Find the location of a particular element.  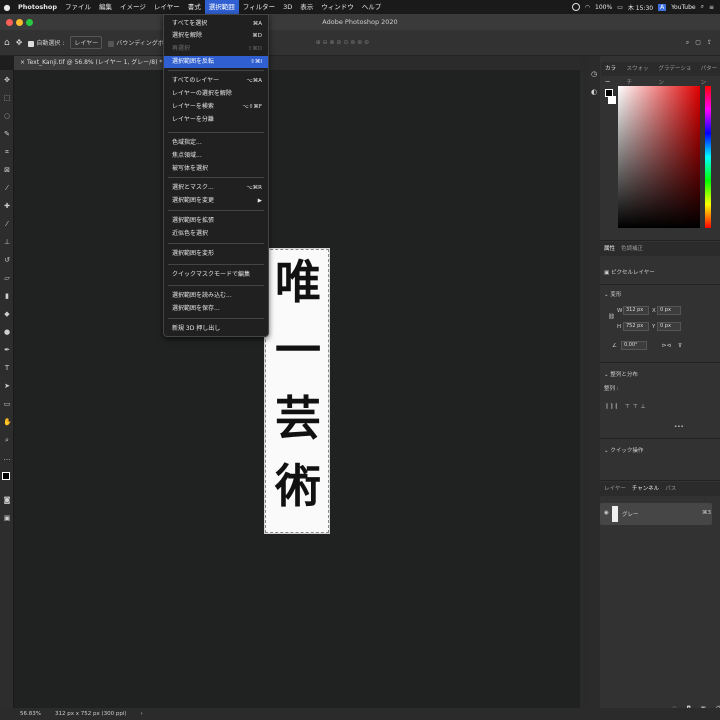

tab-gradients: グラデーション is located at coordinates (676, 74).